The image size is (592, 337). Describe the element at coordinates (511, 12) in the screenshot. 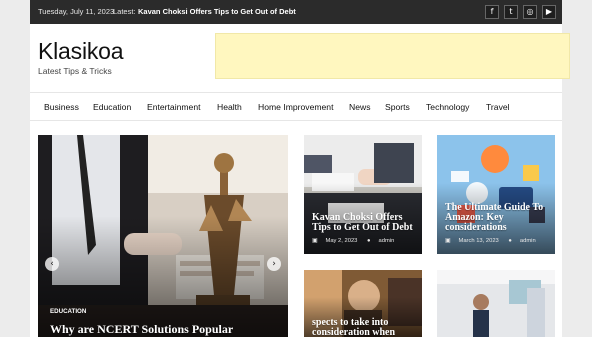

I see `twitter-icon: t` at that location.